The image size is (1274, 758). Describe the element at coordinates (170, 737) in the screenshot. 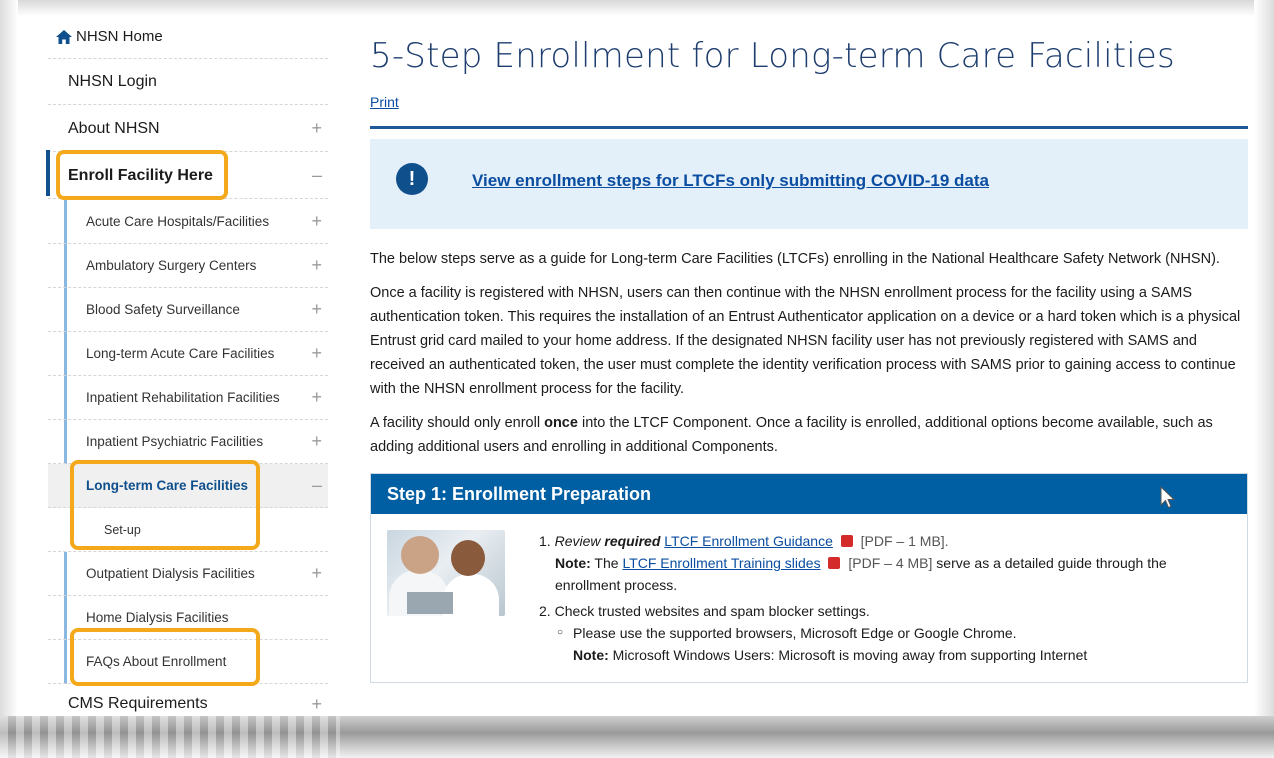

I see `screenshot-frame-pattern` at that location.